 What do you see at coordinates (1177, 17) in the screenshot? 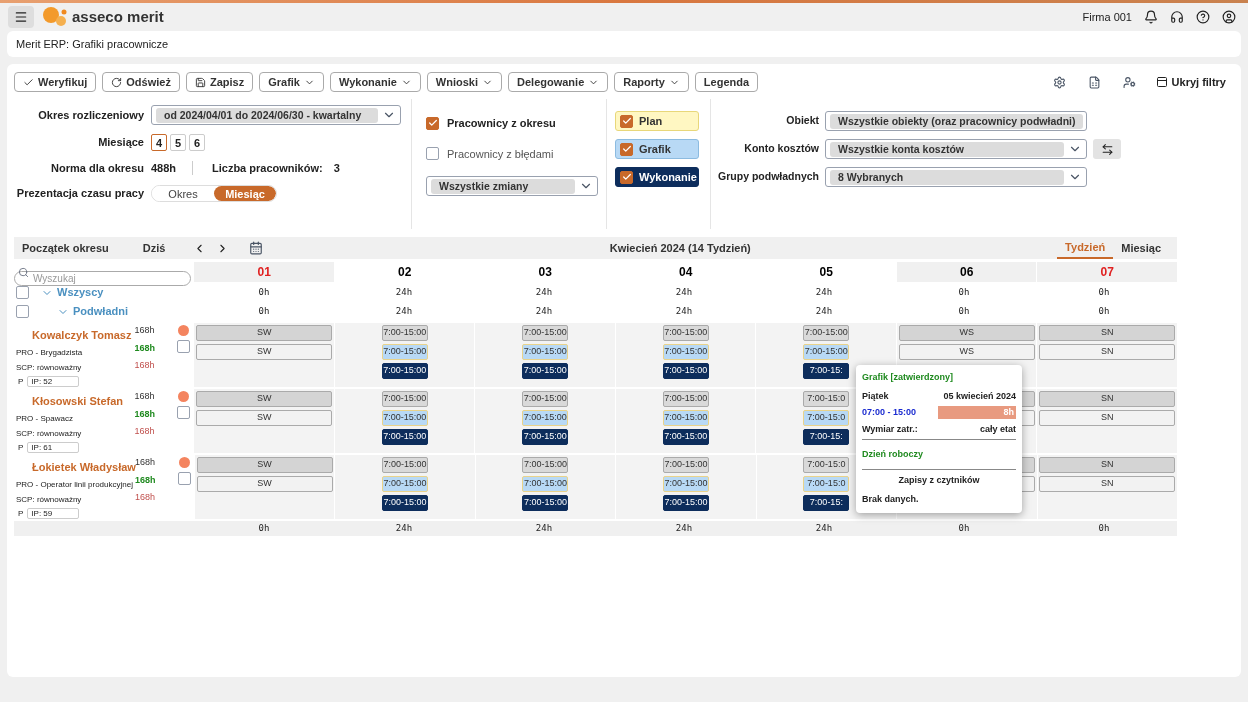
I see `headset-icon` at bounding box center [1177, 17].